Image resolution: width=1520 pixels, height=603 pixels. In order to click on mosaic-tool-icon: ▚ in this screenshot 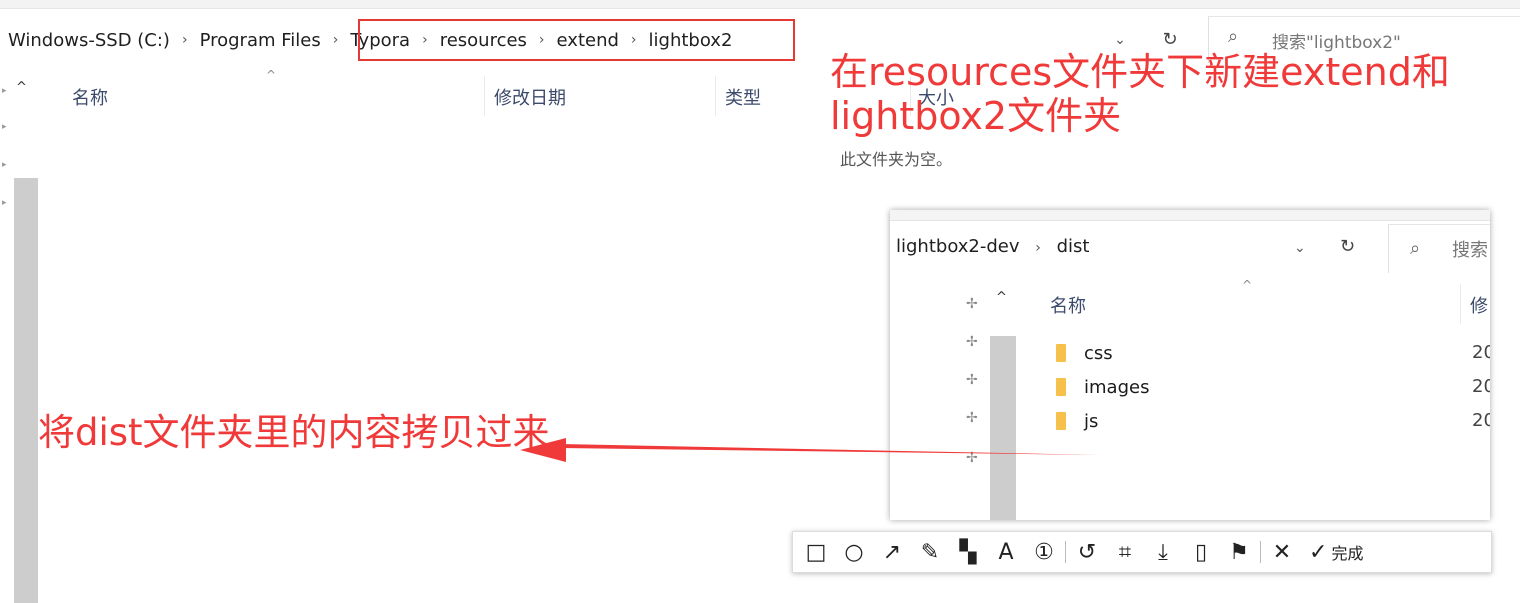, I will do `click(968, 552)`.